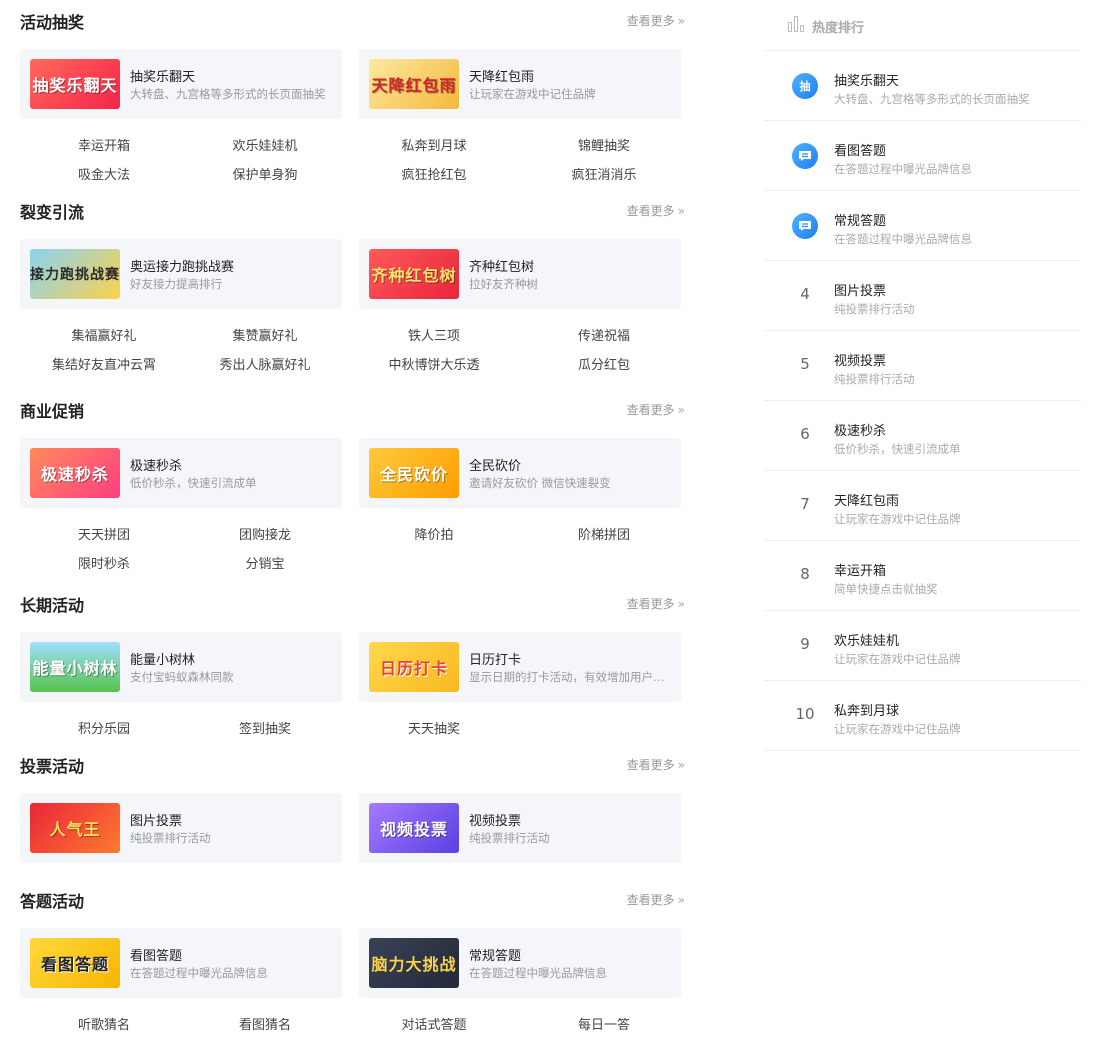 The image size is (1100, 1044). I want to click on activity-link: 秀出人脉赢好礼, so click(265, 363).